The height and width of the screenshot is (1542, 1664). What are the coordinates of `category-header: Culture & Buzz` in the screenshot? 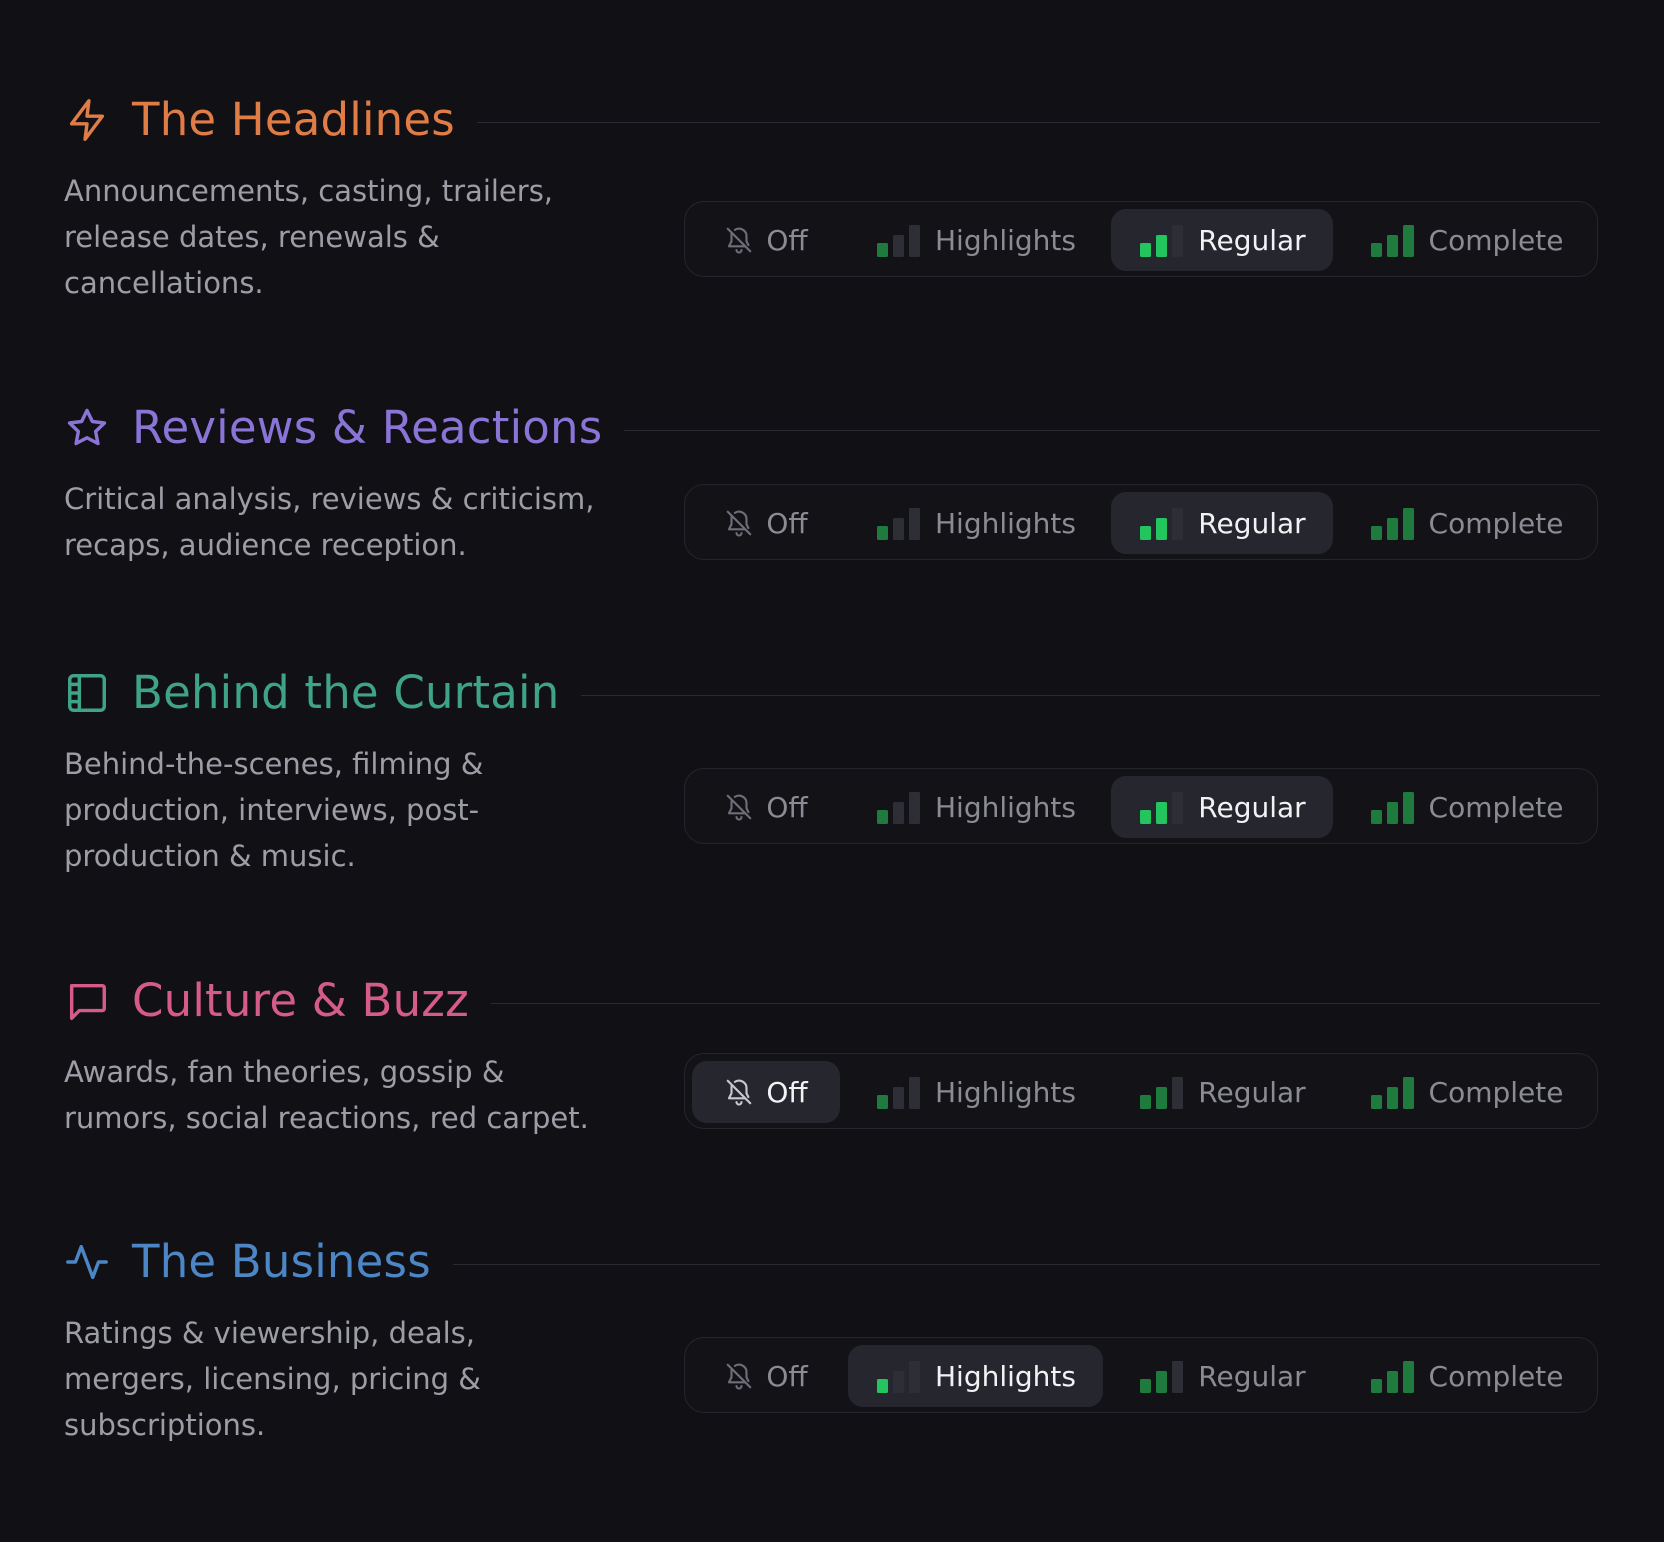 It's located at (832, 1001).